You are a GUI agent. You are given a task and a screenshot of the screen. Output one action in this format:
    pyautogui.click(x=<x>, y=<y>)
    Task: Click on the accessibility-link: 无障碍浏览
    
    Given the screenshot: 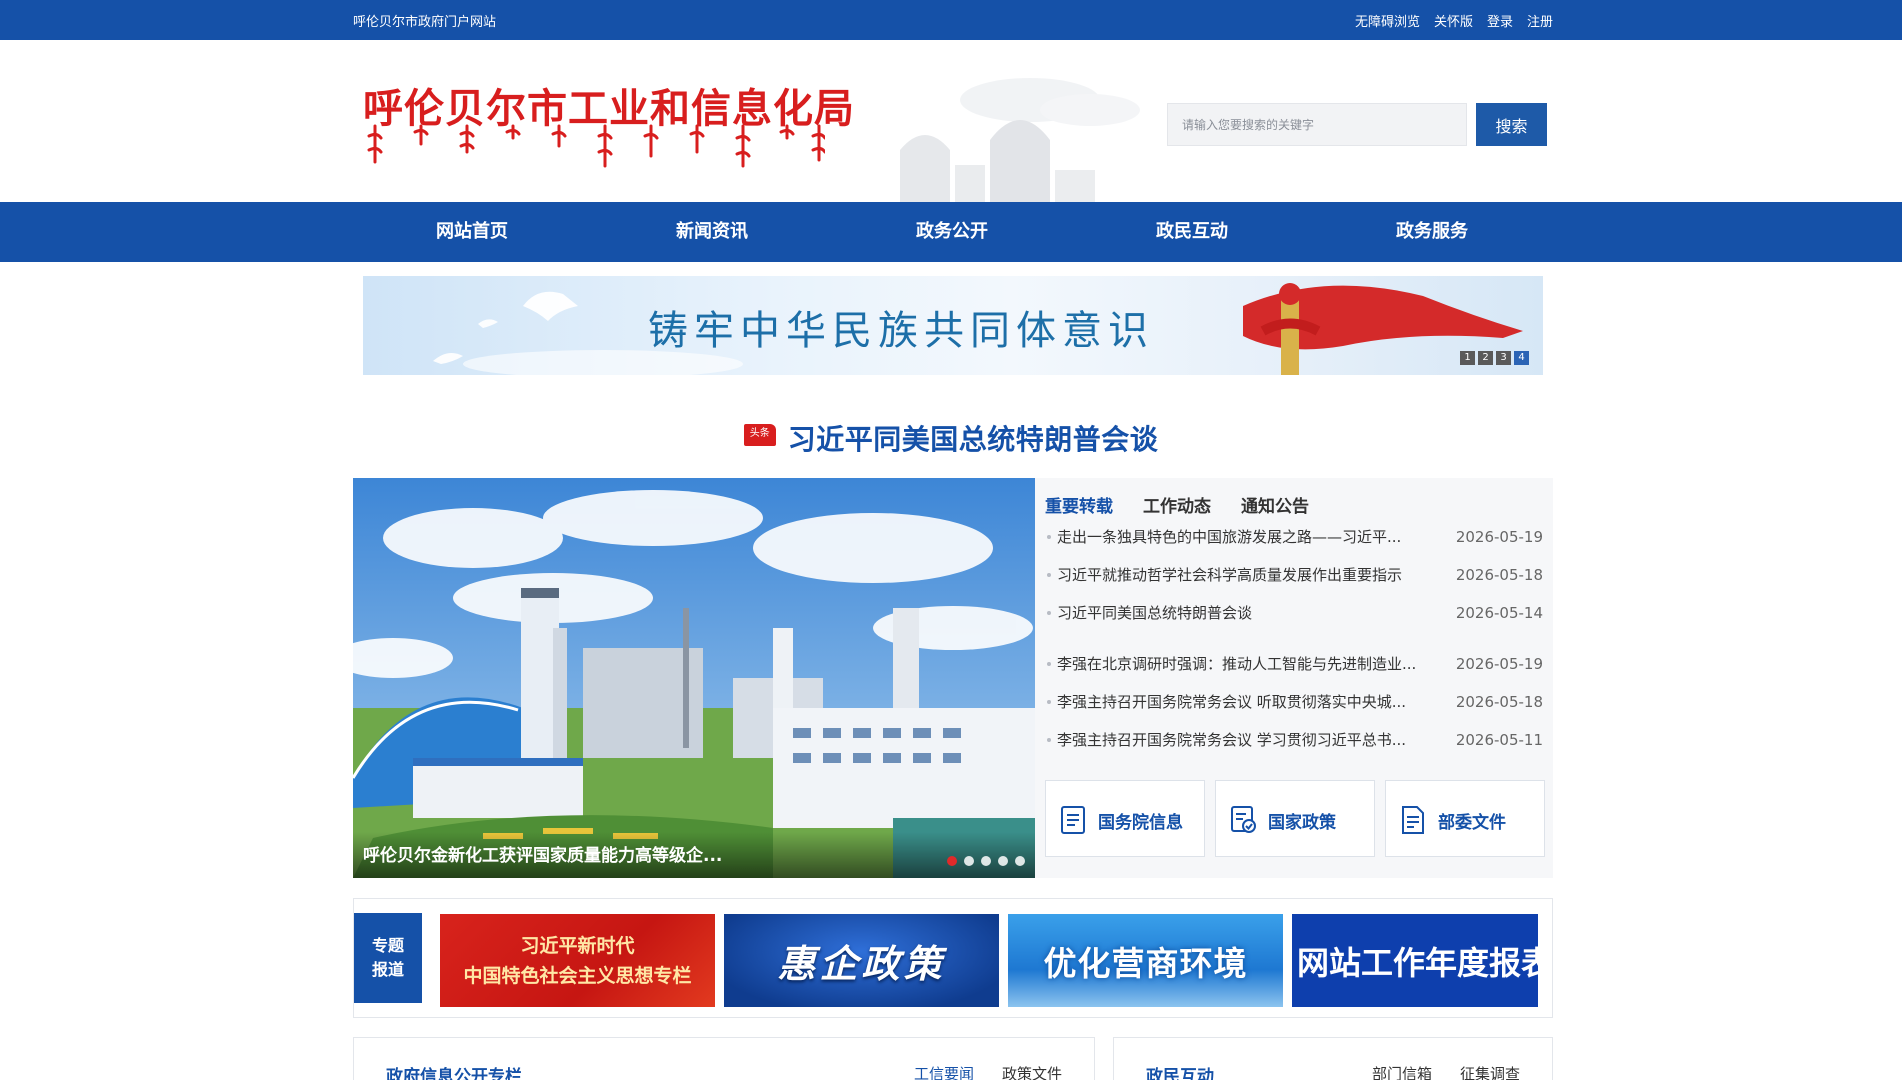 What is the action you would take?
    pyautogui.click(x=1387, y=20)
    